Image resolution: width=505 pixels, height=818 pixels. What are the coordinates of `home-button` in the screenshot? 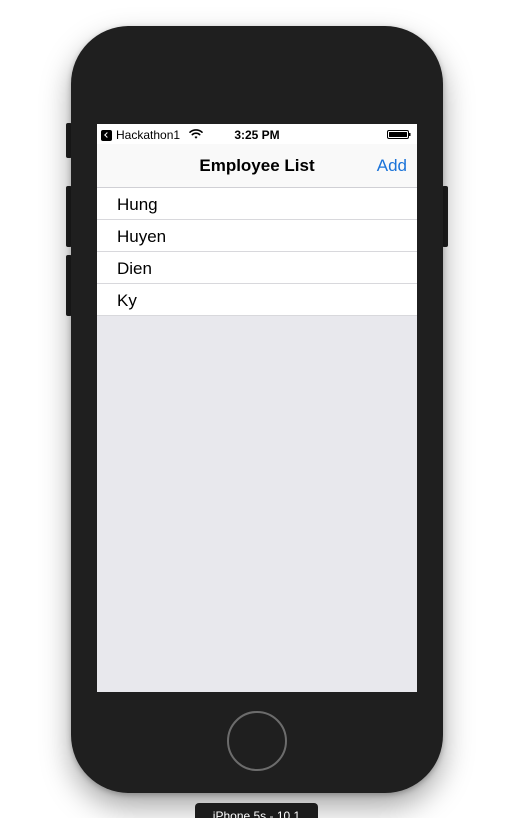 It's located at (257, 741).